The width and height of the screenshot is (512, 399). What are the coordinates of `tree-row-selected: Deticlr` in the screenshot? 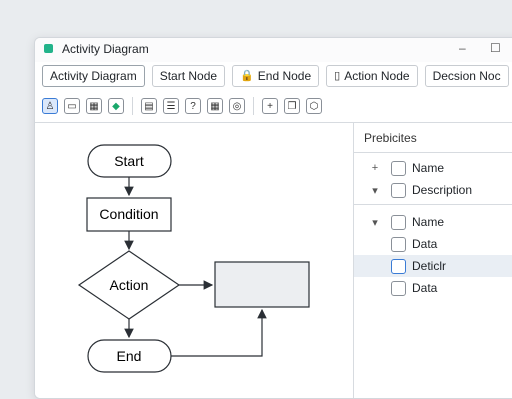 It's located at (433, 266).